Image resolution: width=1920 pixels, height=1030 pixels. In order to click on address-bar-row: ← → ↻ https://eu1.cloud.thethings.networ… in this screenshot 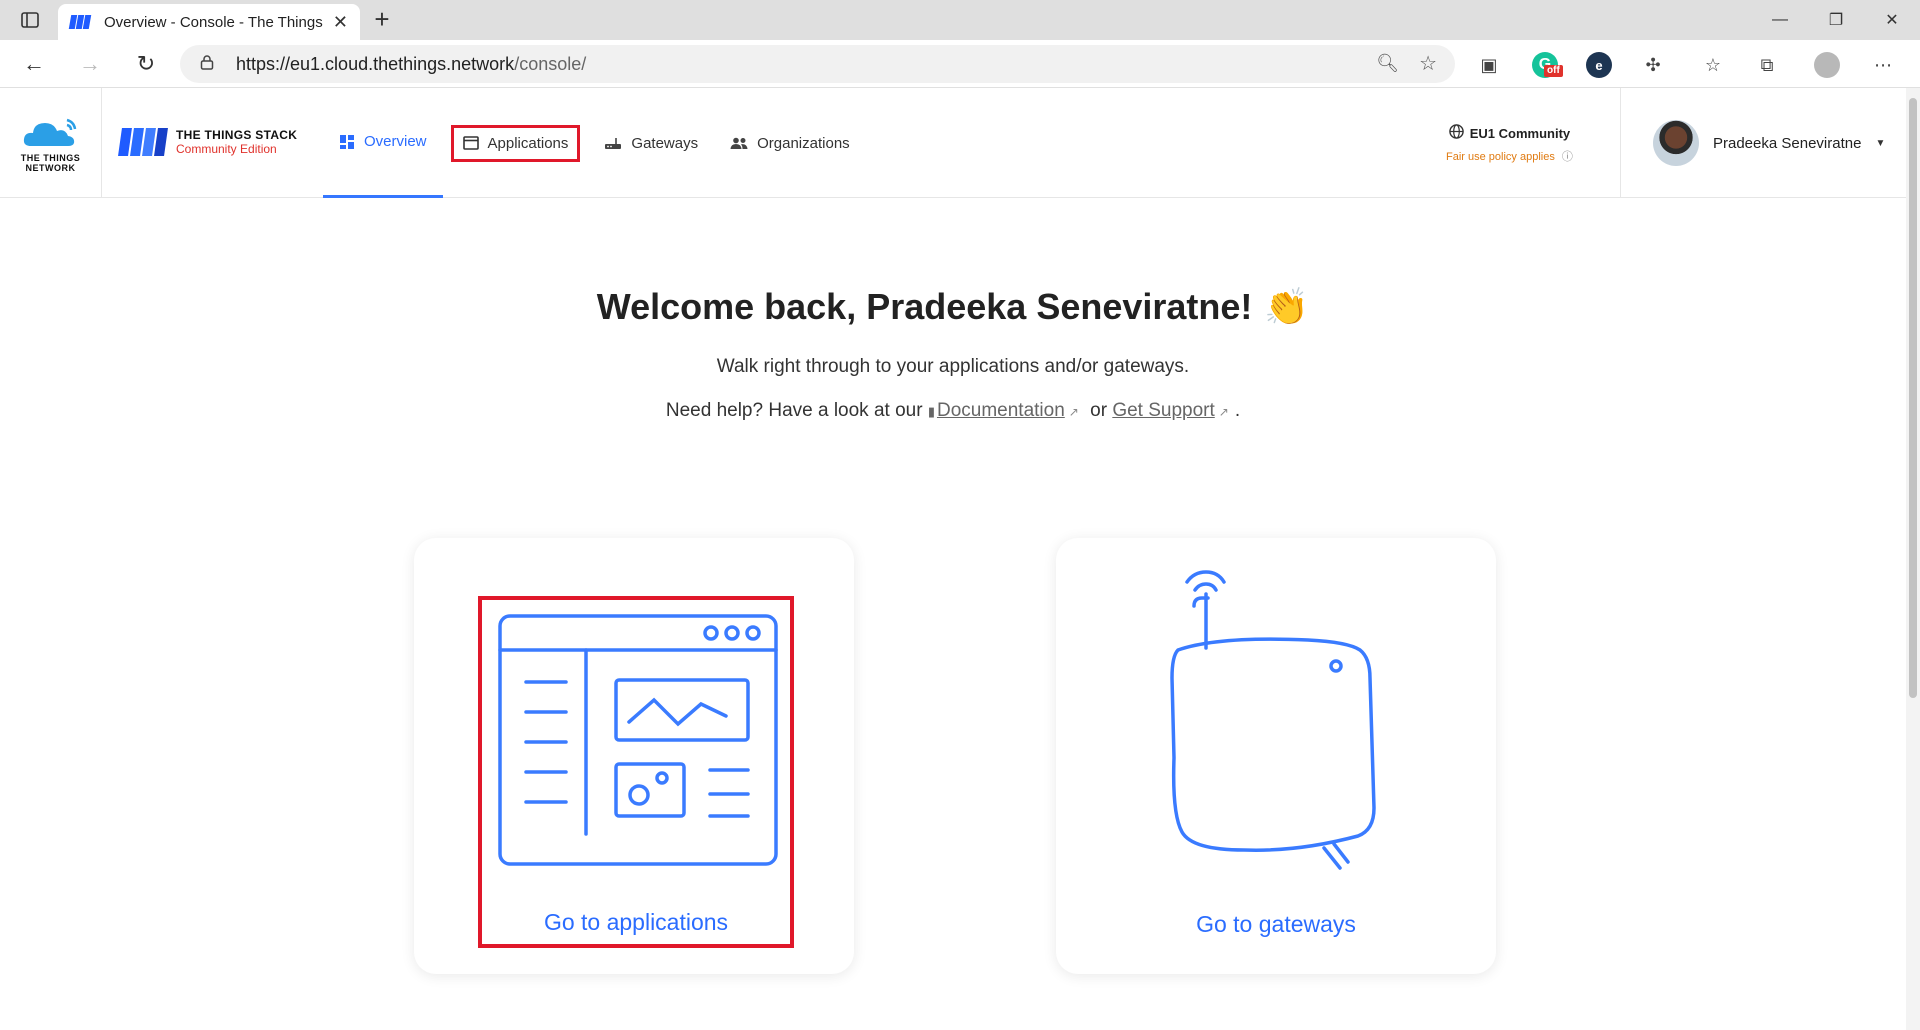, I will do `click(960, 64)`.